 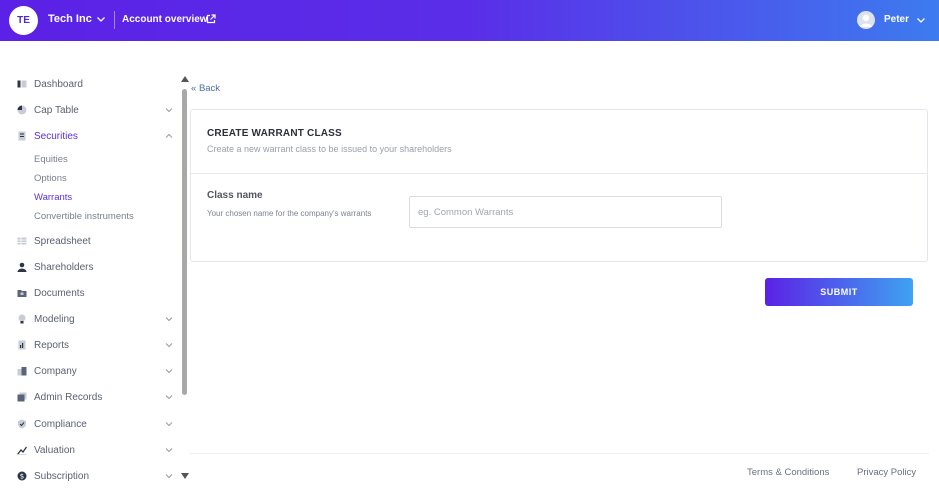 I want to click on terms-link: Terms & Conditions, so click(x=788, y=472).